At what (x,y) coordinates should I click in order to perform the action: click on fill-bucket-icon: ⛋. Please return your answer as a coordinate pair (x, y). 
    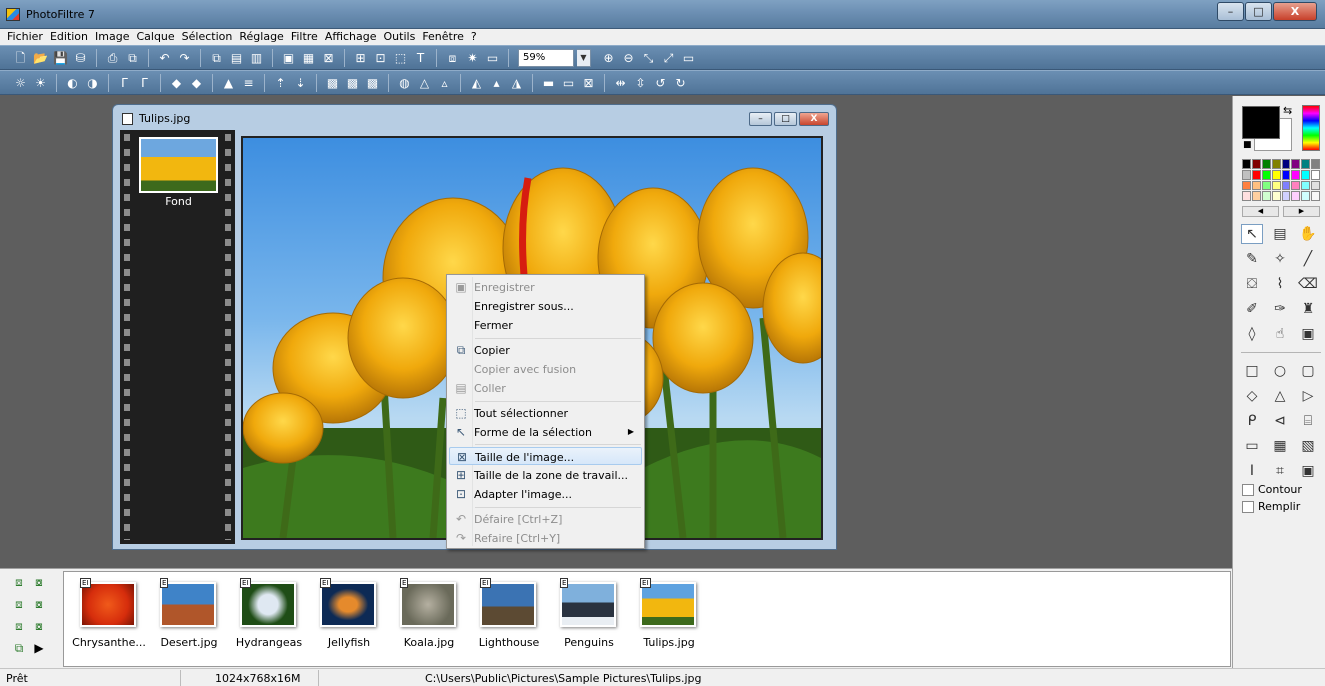
    Looking at the image, I should click on (1252, 284).